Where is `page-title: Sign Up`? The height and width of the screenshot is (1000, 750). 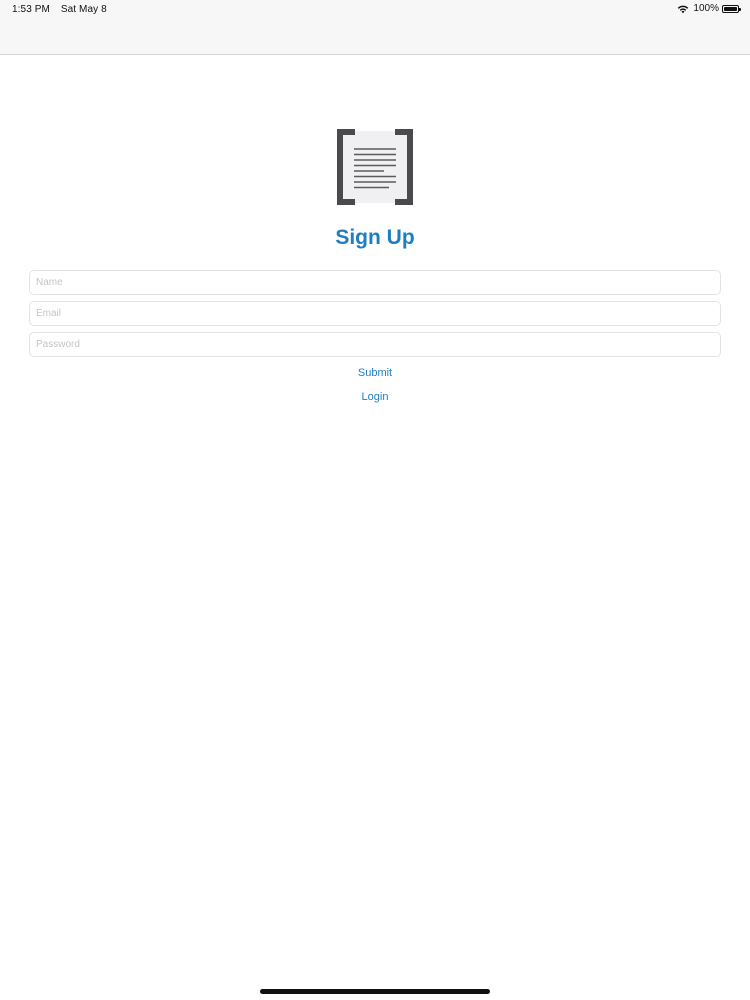
page-title: Sign Up is located at coordinates (375, 237).